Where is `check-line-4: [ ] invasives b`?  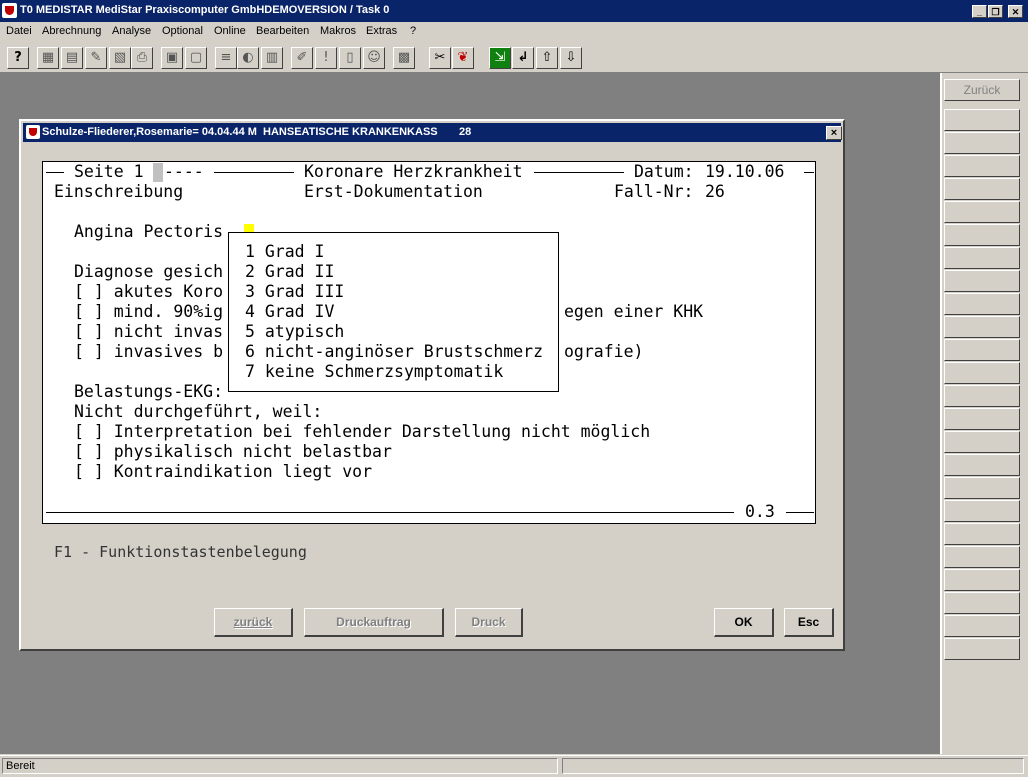
check-line-4: [ ] invasives b is located at coordinates (148, 352).